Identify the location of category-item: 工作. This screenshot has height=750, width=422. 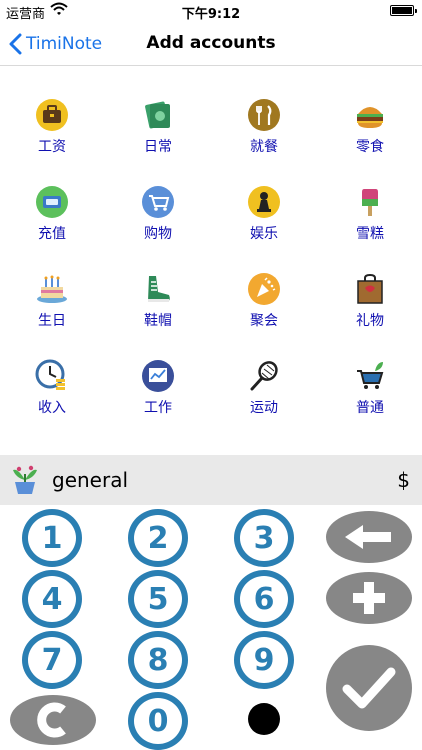
(158, 394).